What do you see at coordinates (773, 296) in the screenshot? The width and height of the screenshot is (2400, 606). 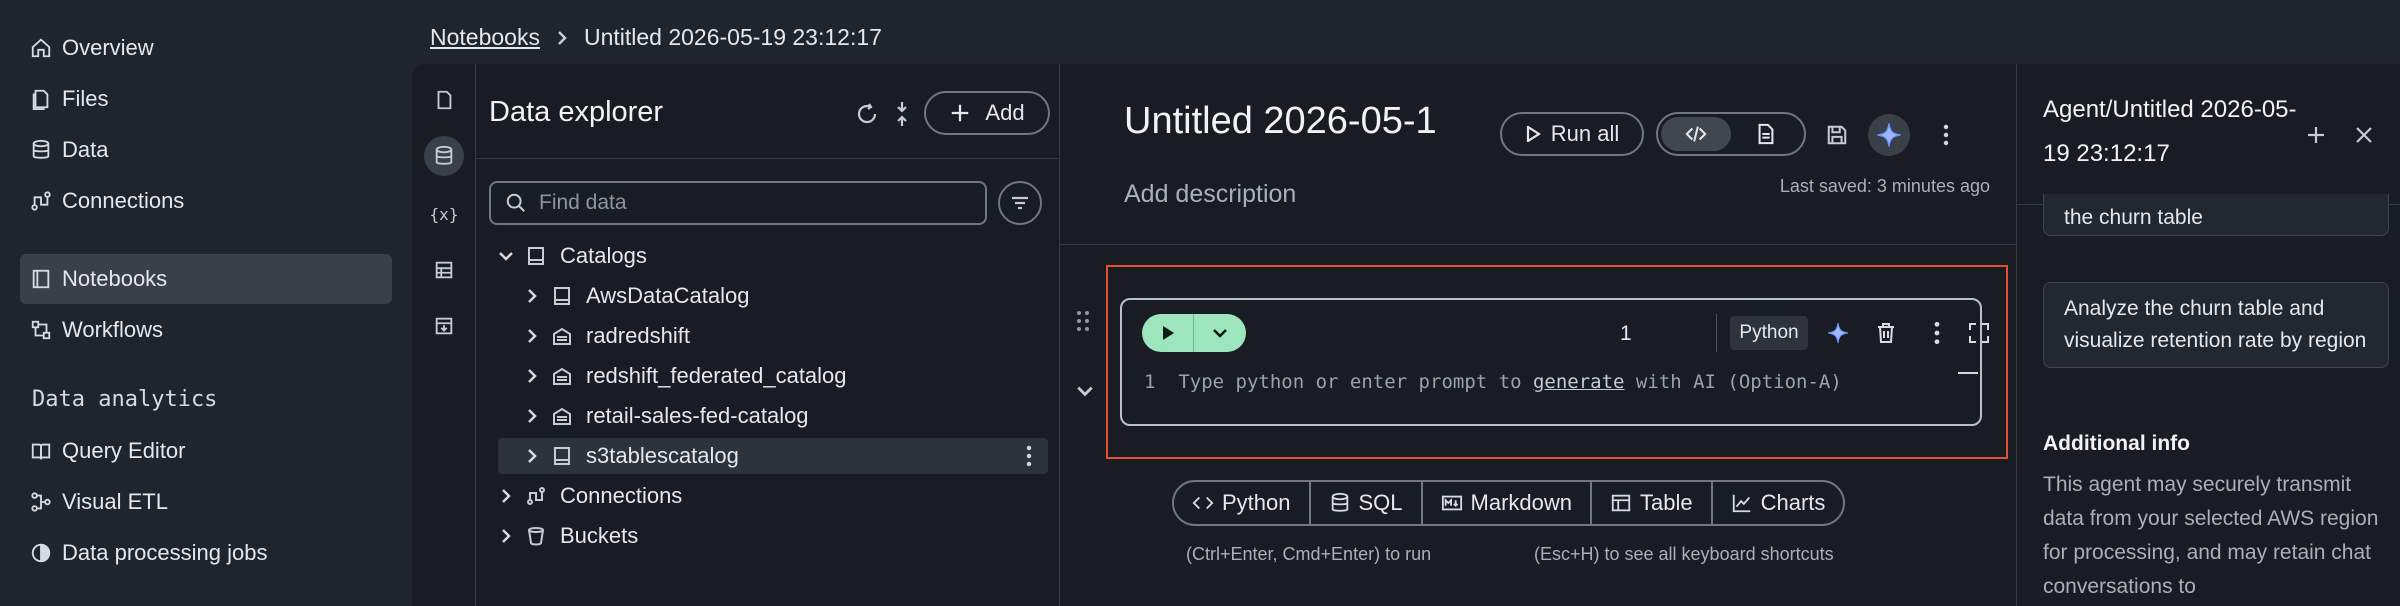 I see `tree-item-awsdatacatalog: AwsDataCatalog` at bounding box center [773, 296].